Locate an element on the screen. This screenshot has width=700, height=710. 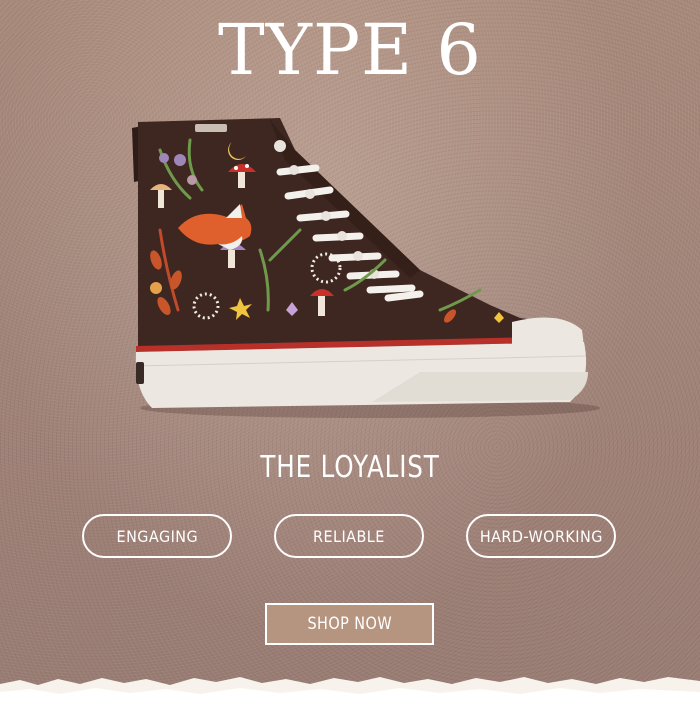
trait-label: ENGAGING is located at coordinates (157, 536).